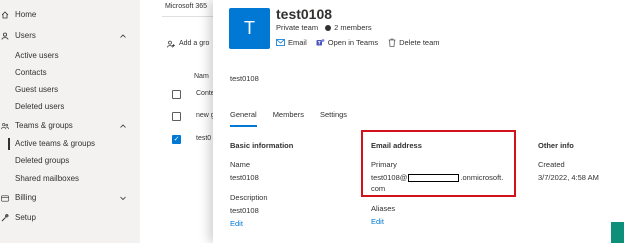 This screenshot has height=243, width=624. I want to click on highlight-box, so click(438, 163).